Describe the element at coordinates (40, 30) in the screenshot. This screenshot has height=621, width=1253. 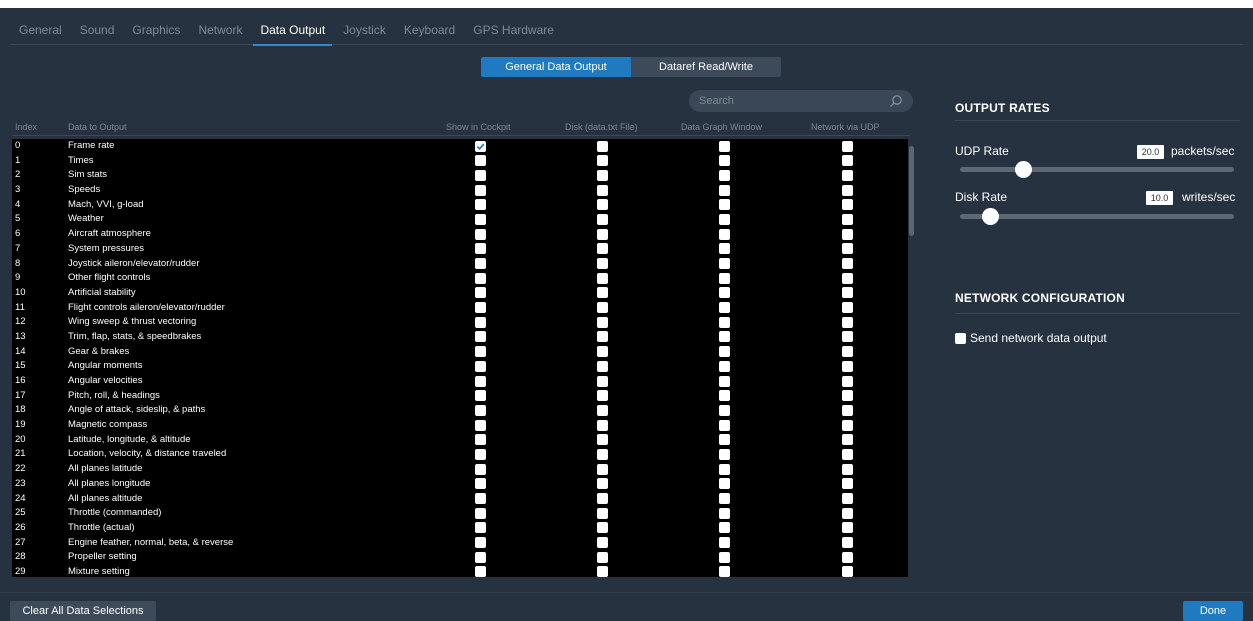
I see `tab-general: General` at that location.